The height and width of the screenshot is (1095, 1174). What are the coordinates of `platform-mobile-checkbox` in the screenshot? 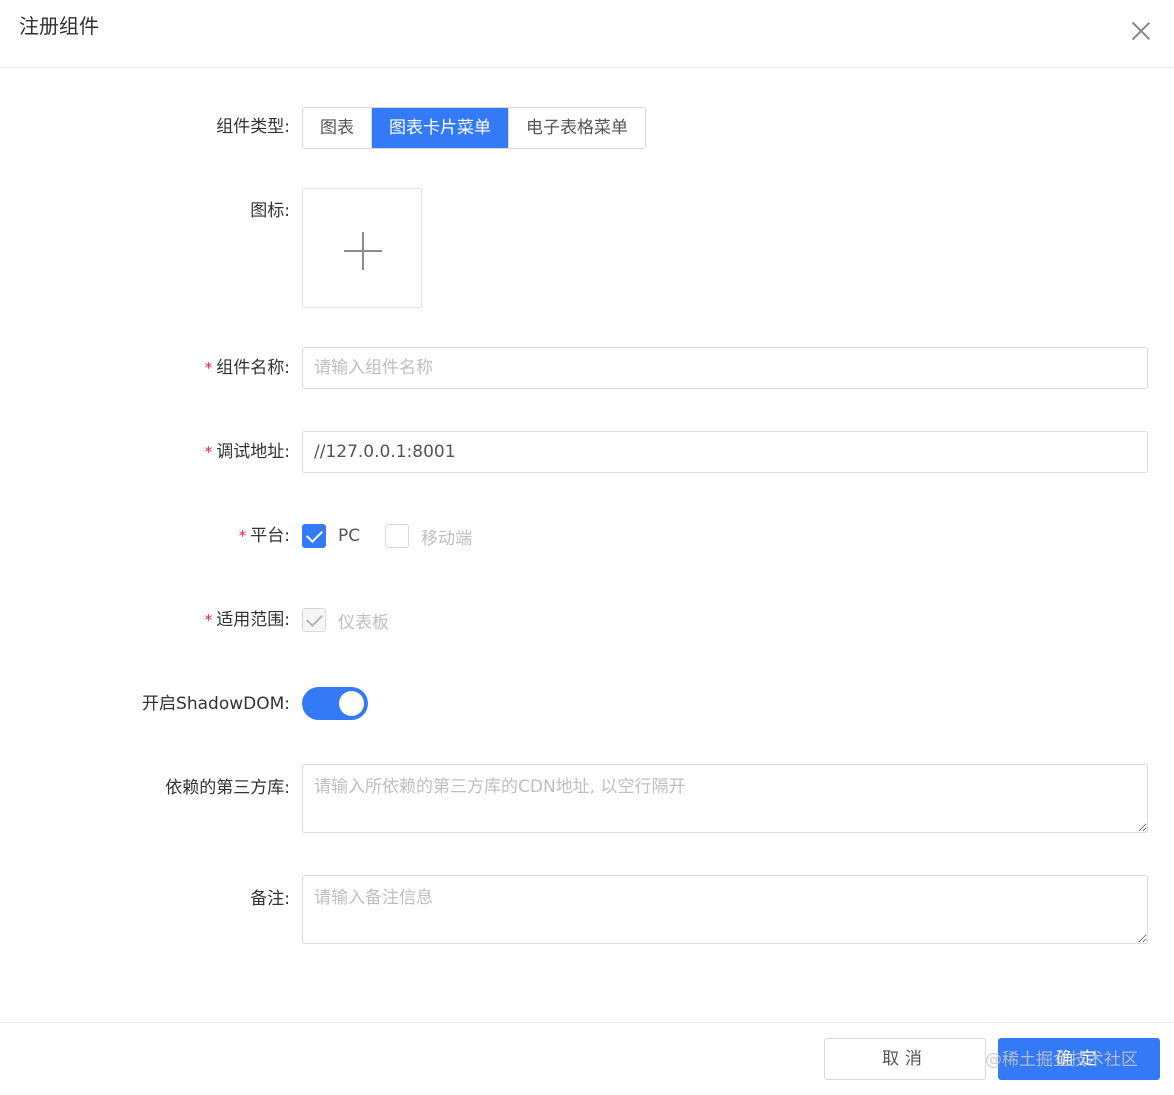 It's located at (397, 536).